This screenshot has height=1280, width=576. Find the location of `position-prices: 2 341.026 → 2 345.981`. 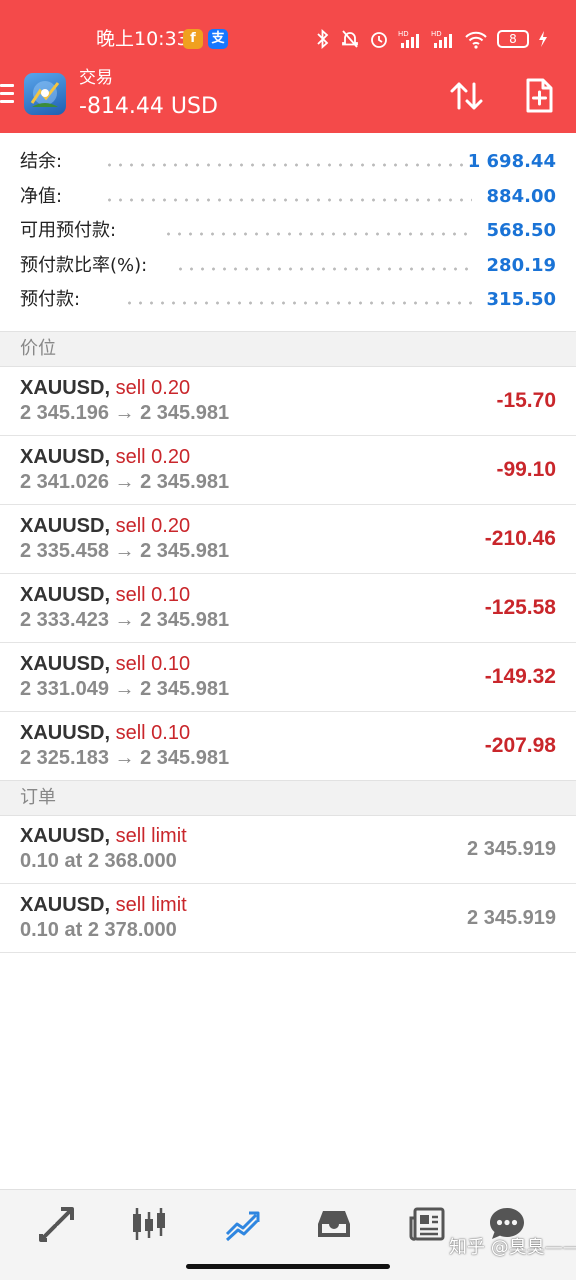

position-prices: 2 341.026 → 2 345.981 is located at coordinates (125, 482).